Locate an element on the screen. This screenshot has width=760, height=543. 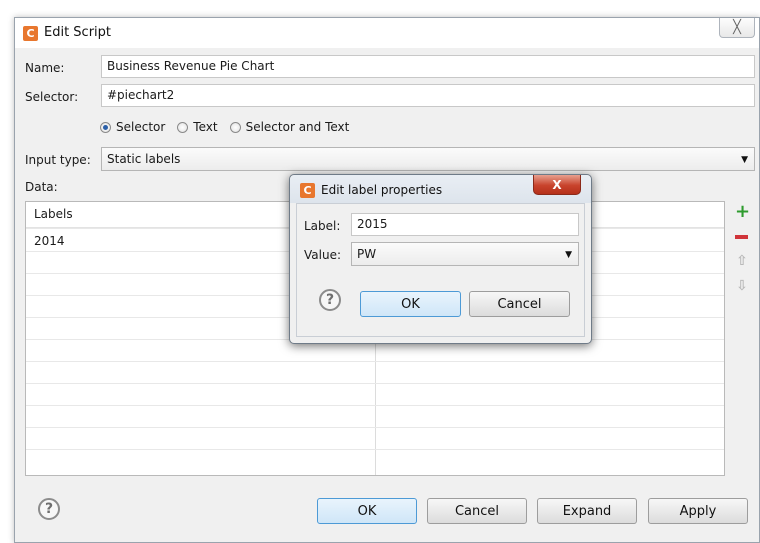
move-up-icon: ⇧ is located at coordinates (742, 261).